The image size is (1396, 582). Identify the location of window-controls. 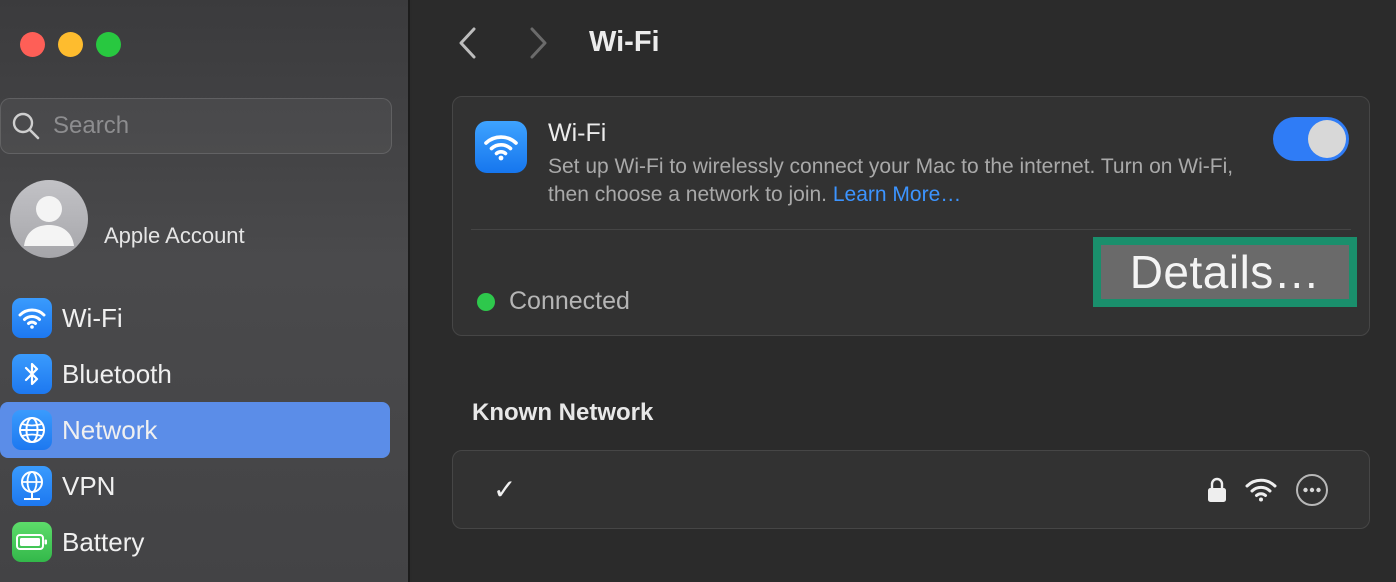
(70, 44).